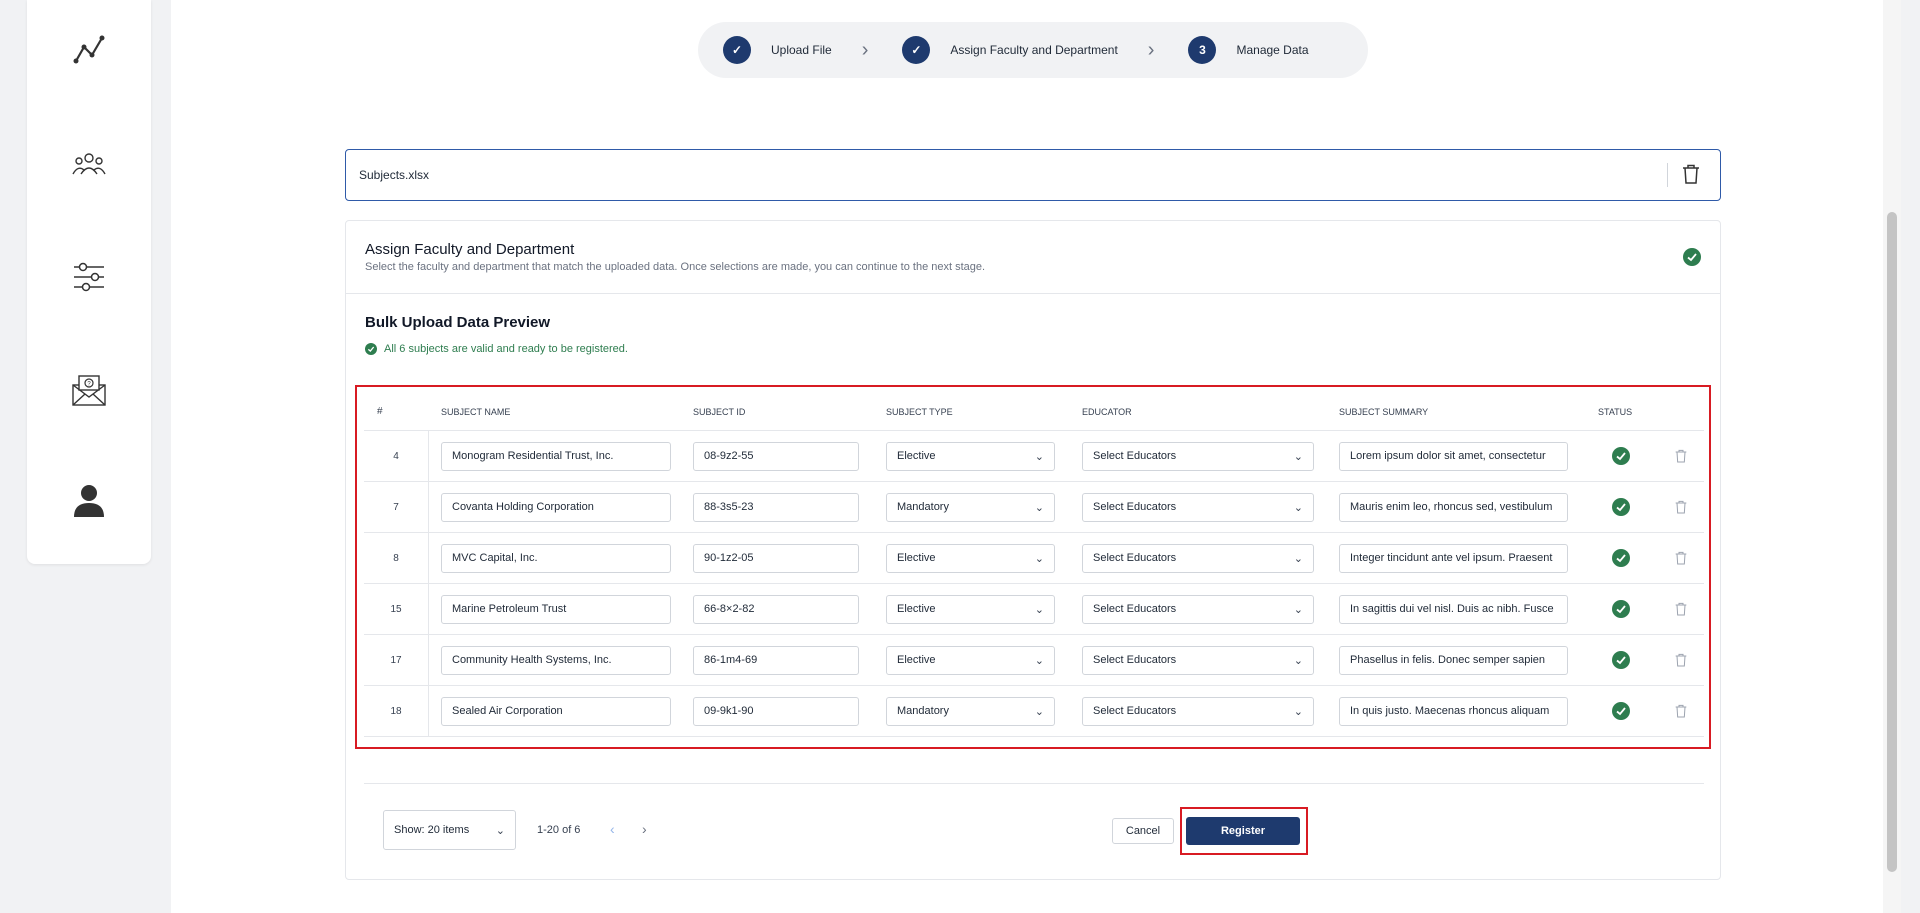 Image resolution: width=1920 pixels, height=913 pixels. I want to click on subject-summary-input: In quis justo. Maecenas rhoncus aliquam, so click(1453, 711).